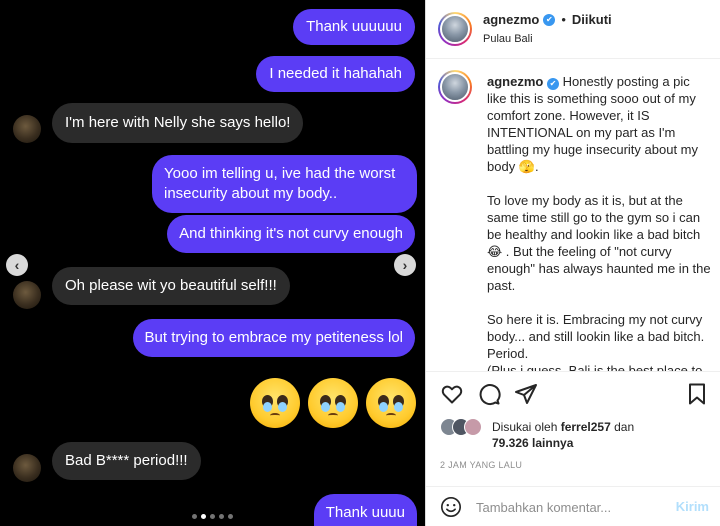 The width and height of the screenshot is (720, 526). I want to click on chat-message-sent: But trying to embrace my petiteness lol, so click(273, 338).